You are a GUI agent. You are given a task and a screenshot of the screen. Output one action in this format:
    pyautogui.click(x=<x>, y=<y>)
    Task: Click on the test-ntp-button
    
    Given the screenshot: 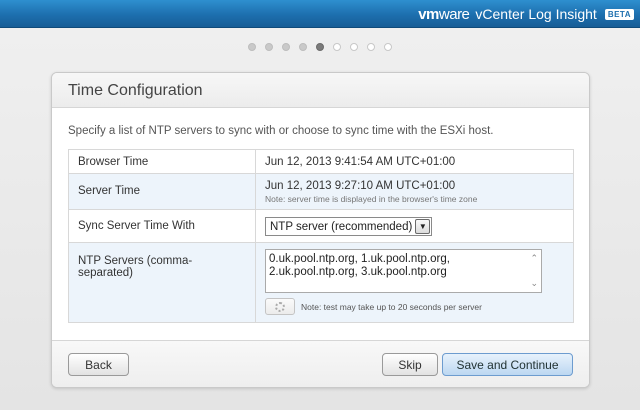 What is the action you would take?
    pyautogui.click(x=280, y=306)
    